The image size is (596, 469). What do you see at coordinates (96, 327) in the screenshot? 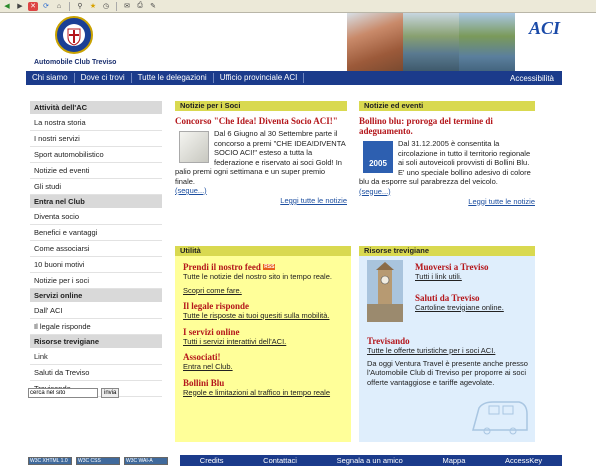
I see `sidebar-item-legale: Il legale risponde` at bounding box center [96, 327].